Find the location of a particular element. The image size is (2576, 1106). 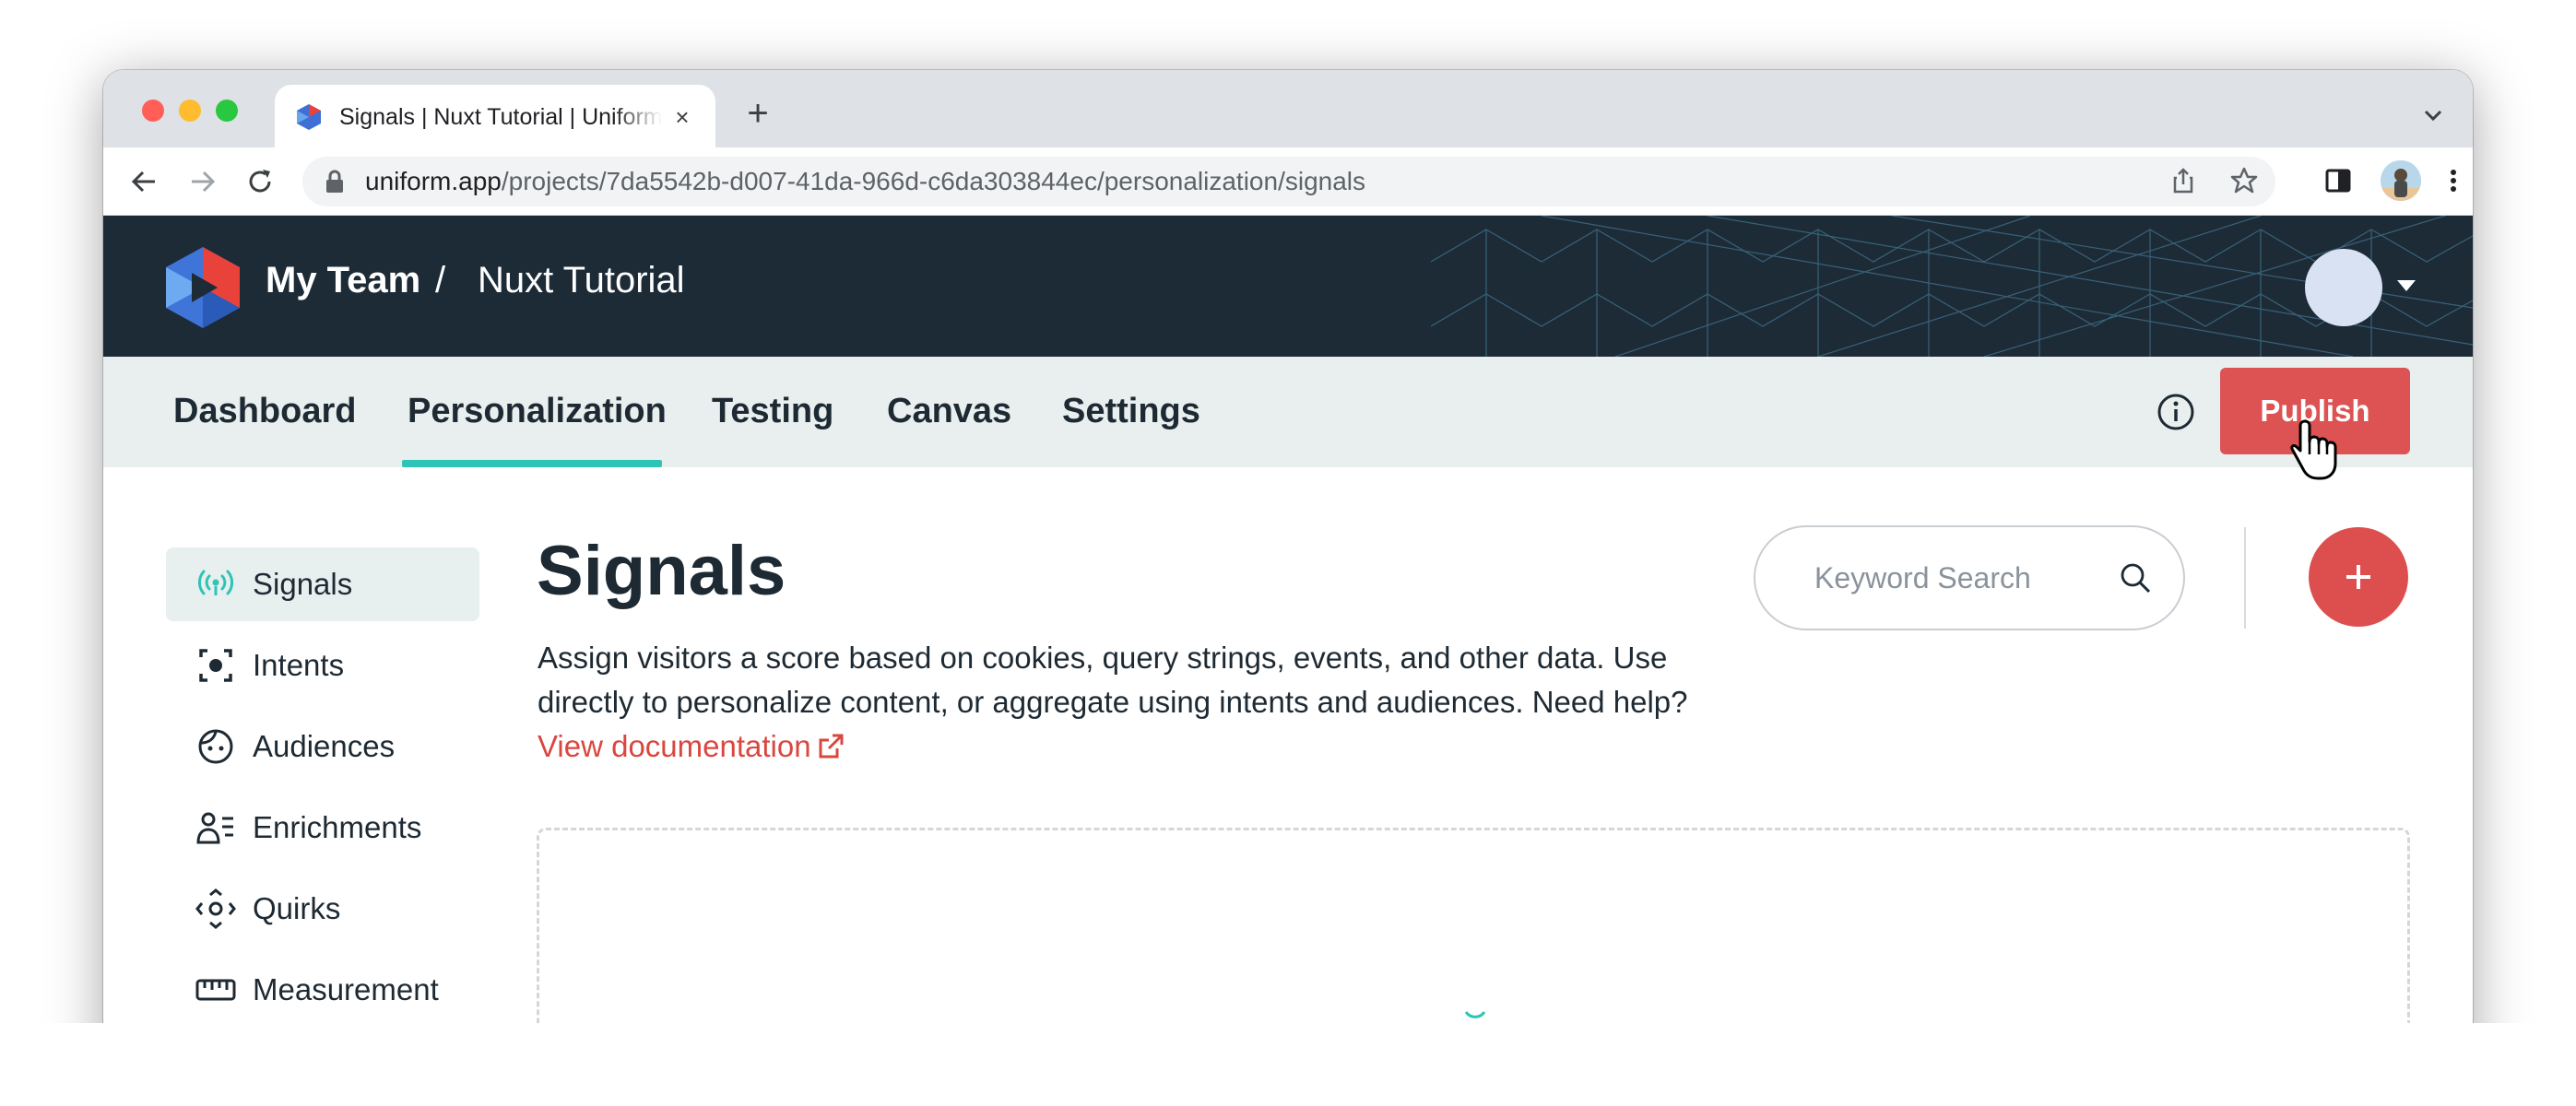

minimize-window-button is located at coordinates (190, 111).